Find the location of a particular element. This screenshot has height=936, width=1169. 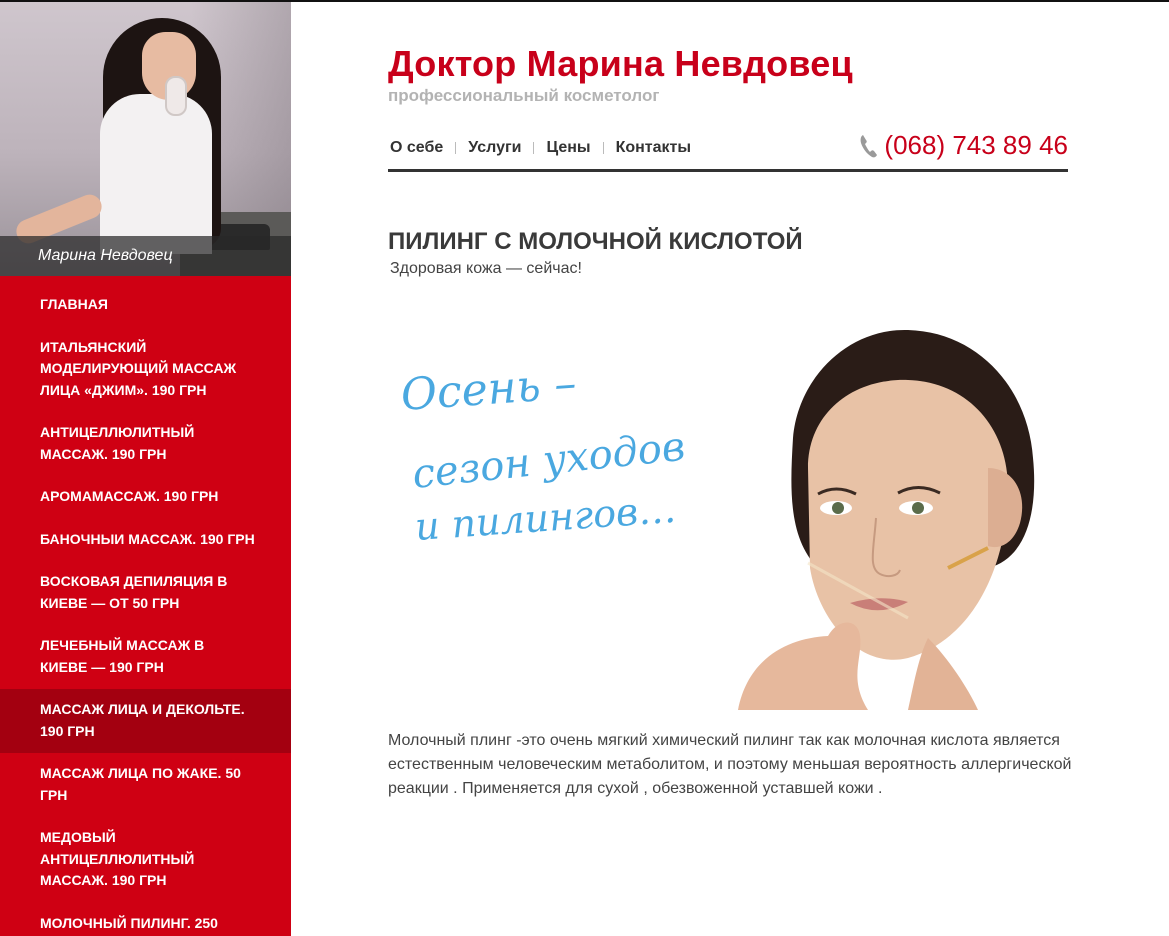

sidebar-item: Аромамассаж. 190 грн is located at coordinates (145, 497).